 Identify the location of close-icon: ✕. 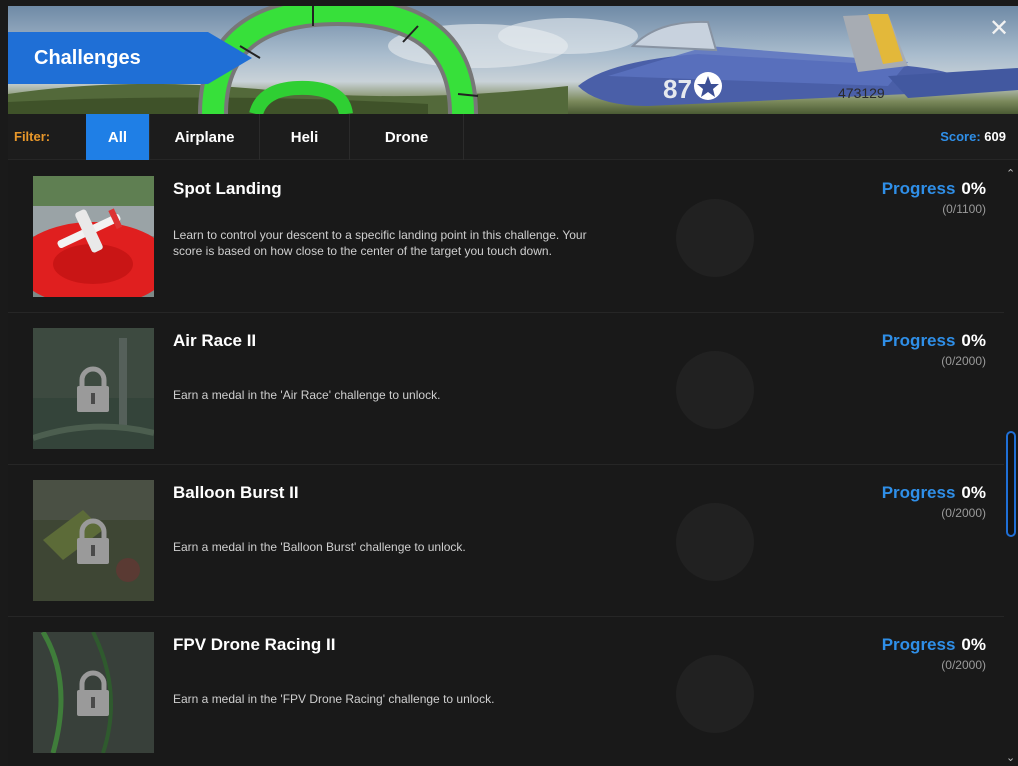
(999, 28).